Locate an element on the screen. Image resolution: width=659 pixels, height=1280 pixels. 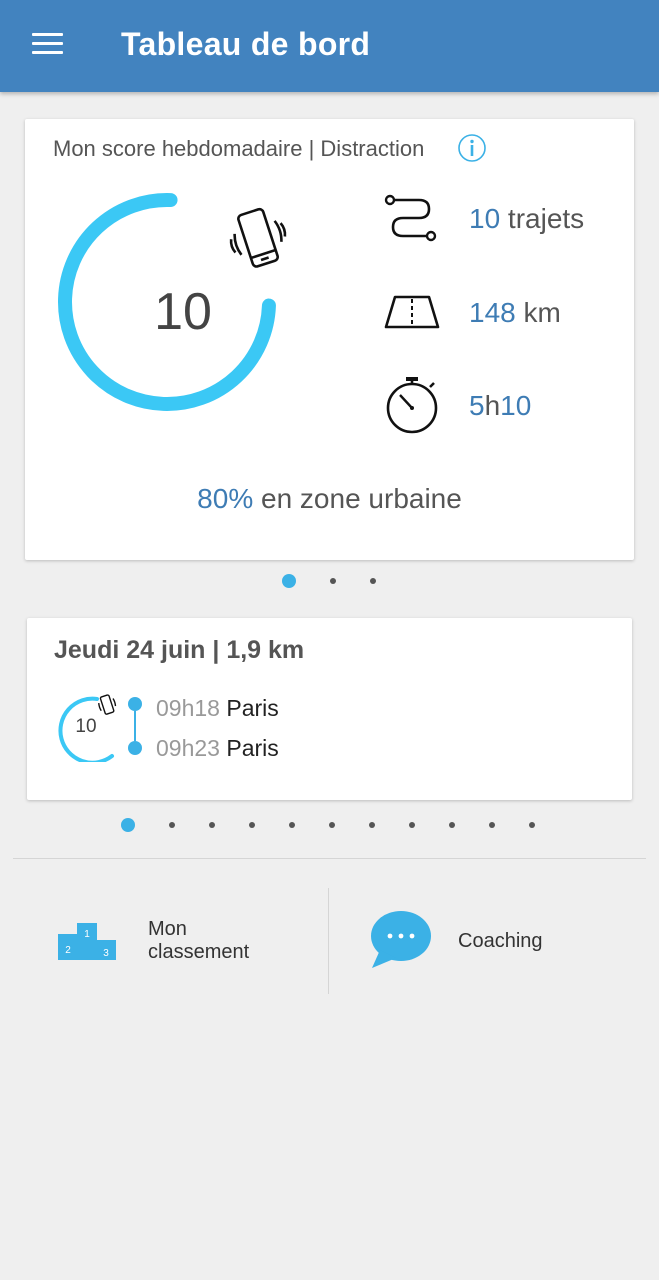
end-city: Paris is located at coordinates (252, 748).